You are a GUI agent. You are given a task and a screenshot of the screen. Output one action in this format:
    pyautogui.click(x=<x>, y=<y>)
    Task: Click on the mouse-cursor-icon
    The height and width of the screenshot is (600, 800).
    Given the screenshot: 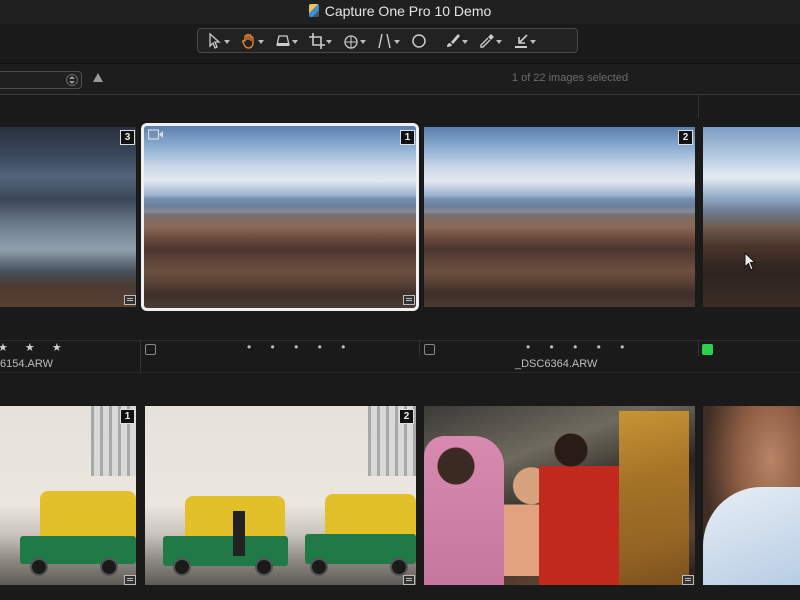 What is the action you would take?
    pyautogui.click(x=750, y=261)
    